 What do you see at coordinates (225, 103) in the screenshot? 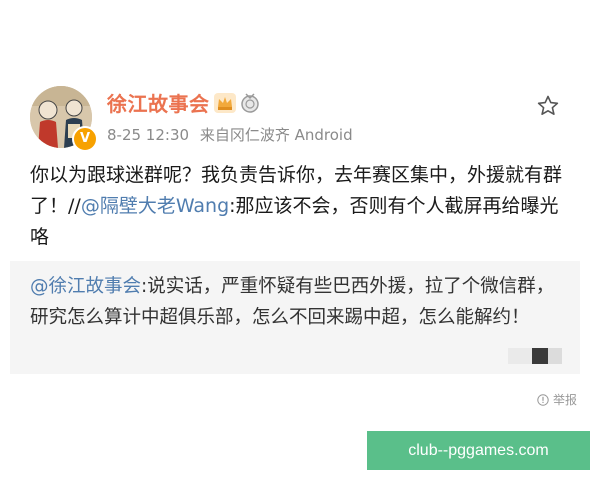
I see `crown-badge-icon` at bounding box center [225, 103].